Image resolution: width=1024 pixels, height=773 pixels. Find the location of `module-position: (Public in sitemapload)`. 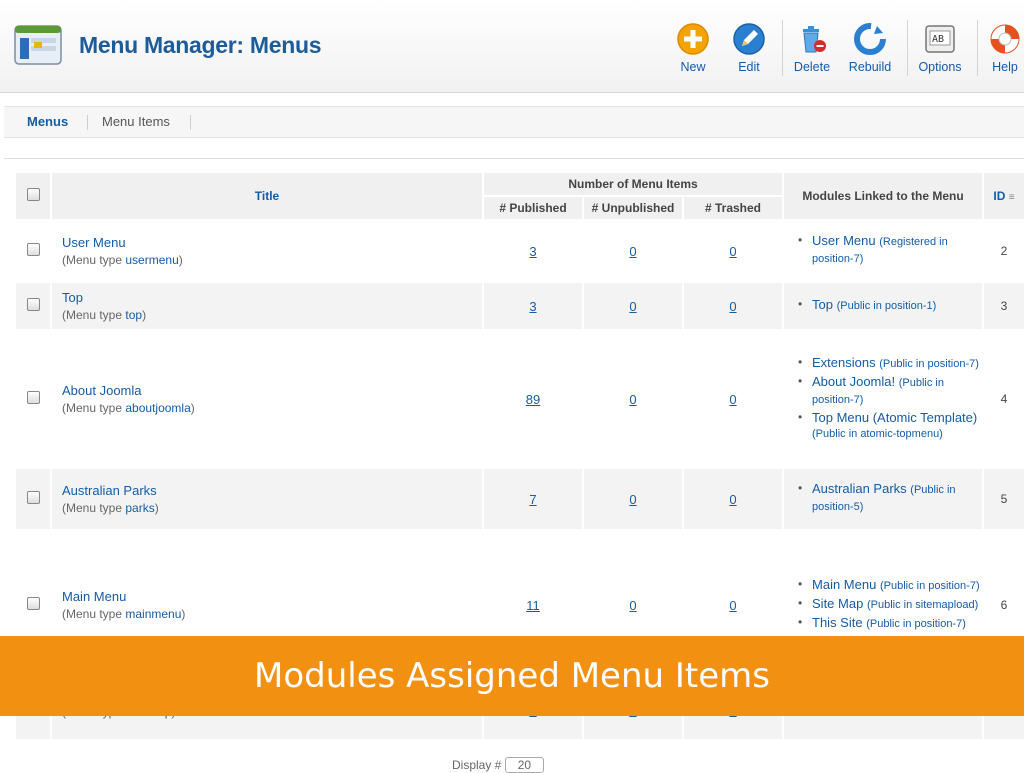

module-position: (Public in sitemapload) is located at coordinates (922, 604).